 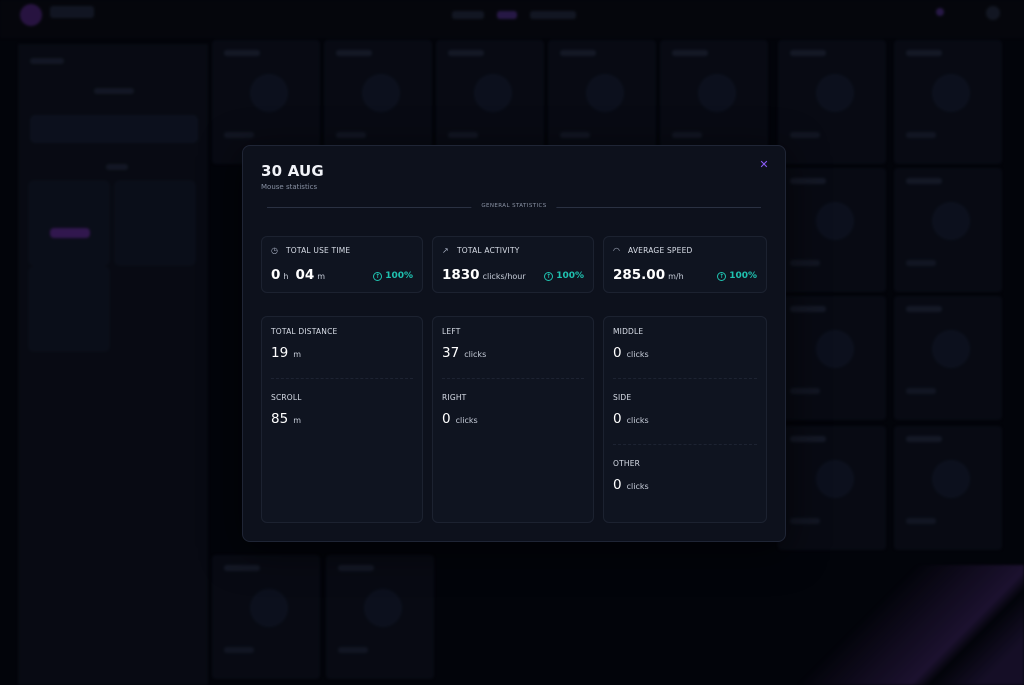 I want to click on total-use-time-card: ◷ TOTAL USE TIME 0 h 04 m ↑ 100%, so click(x=342, y=264).